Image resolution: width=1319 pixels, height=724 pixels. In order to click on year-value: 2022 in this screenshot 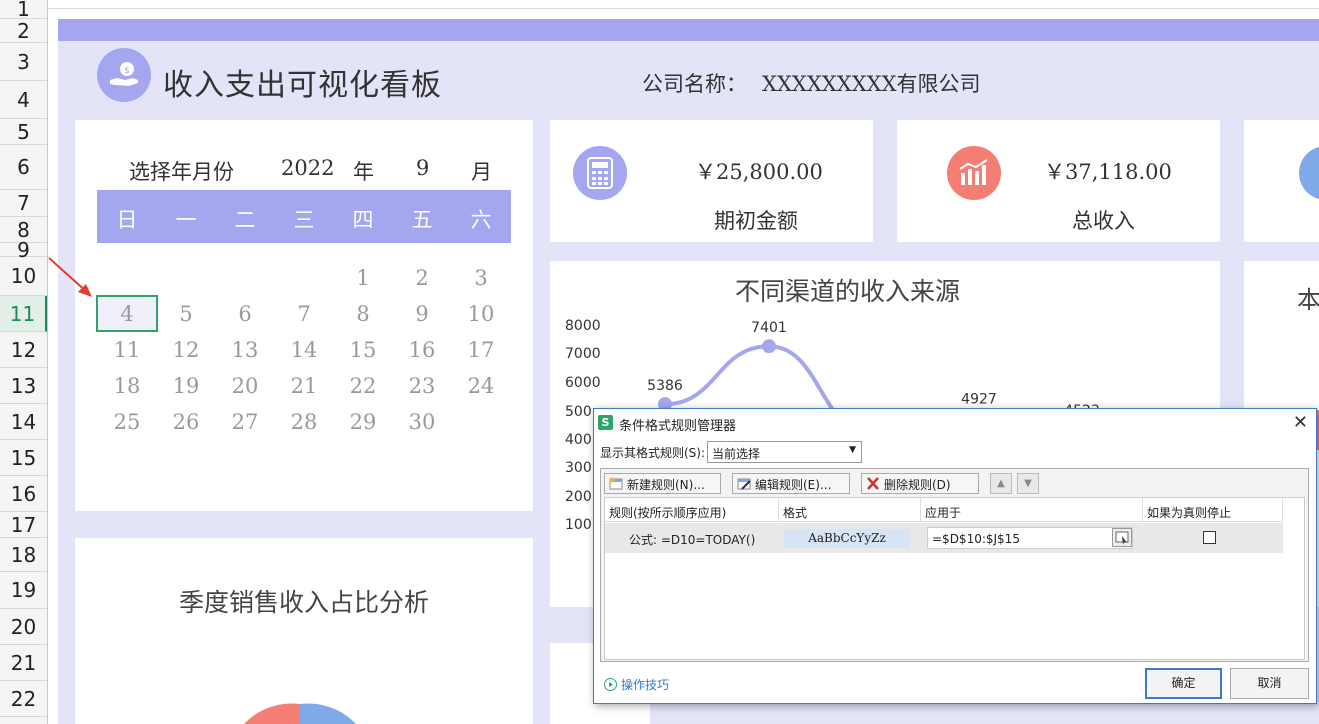, I will do `click(307, 168)`.